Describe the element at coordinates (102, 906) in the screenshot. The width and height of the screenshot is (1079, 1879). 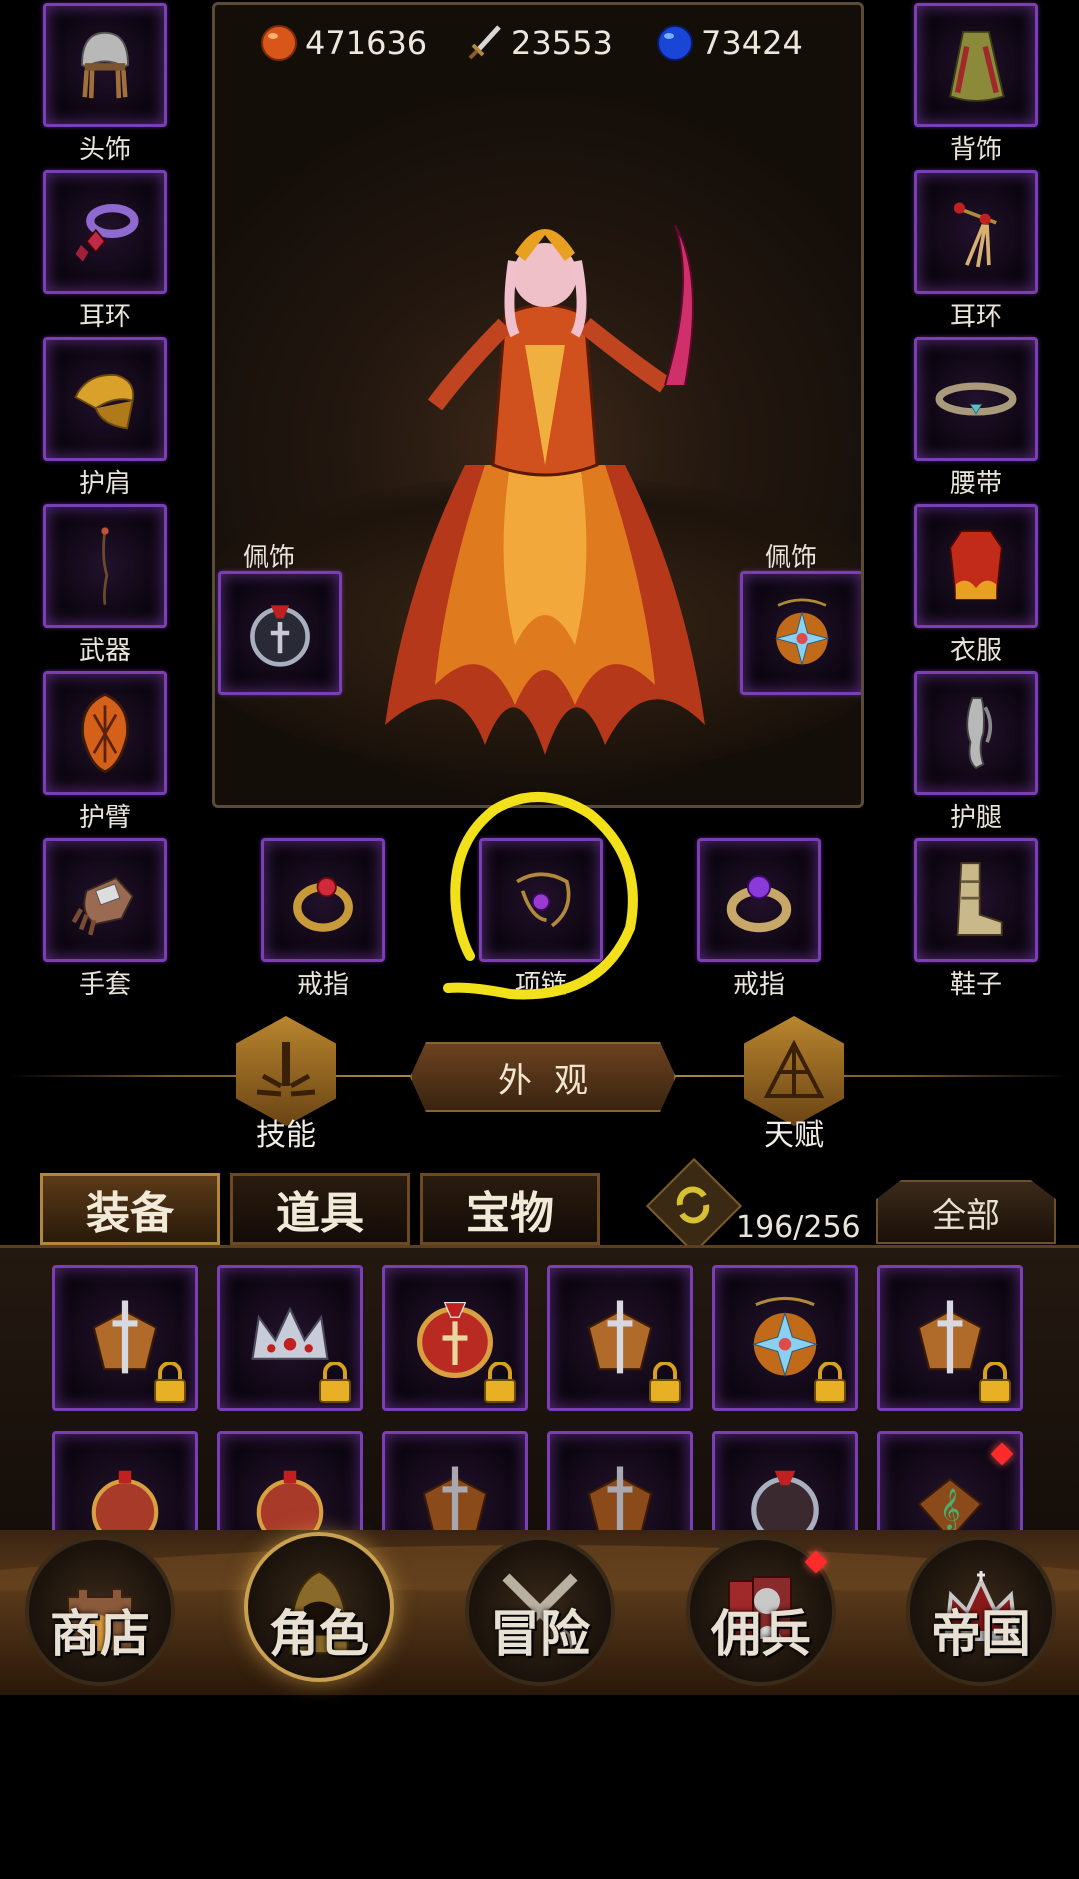
I see `glove-icon` at that location.